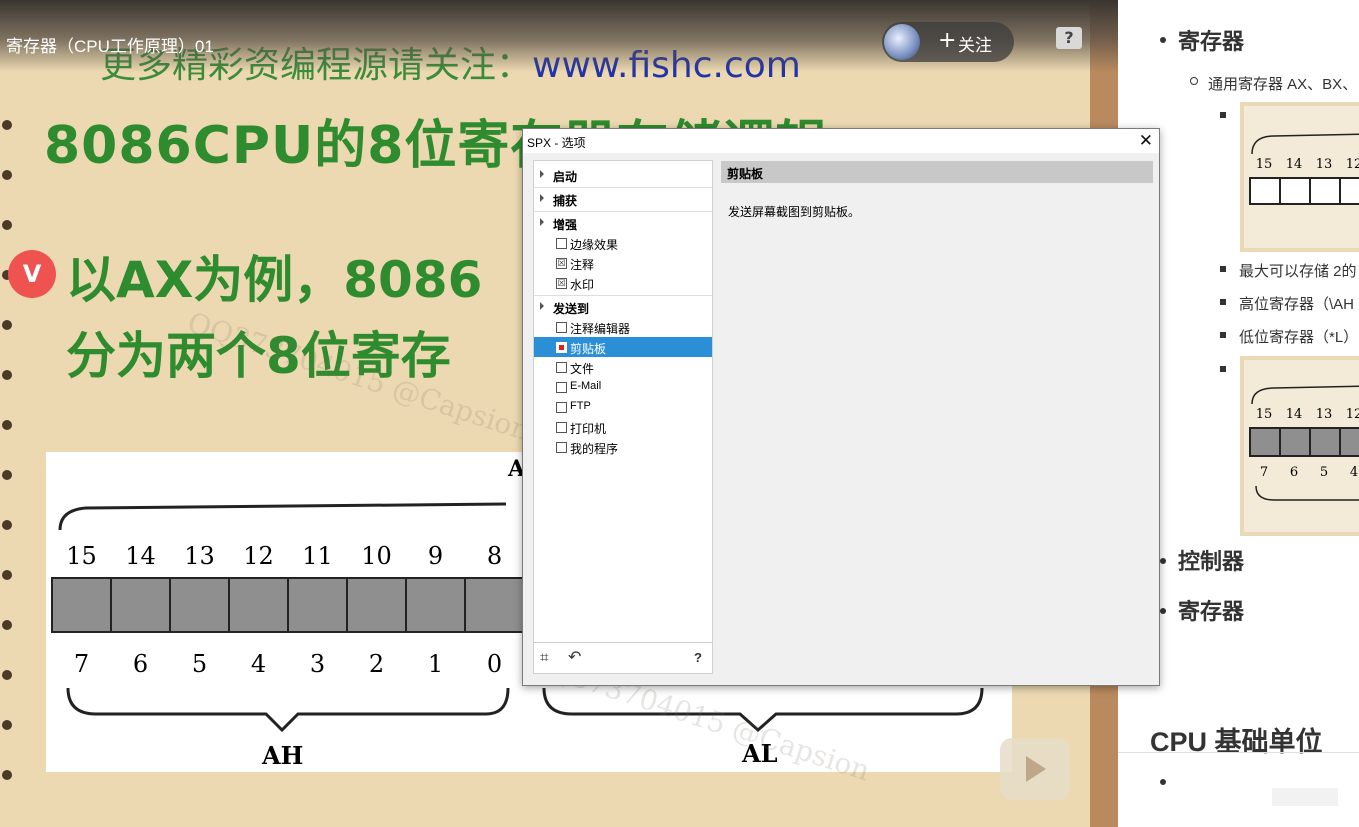 Image resolution: width=1359 pixels, height=827 pixels. Describe the element at coordinates (600, 329) in the screenshot. I see `tree-label: 注释编辑器` at that location.